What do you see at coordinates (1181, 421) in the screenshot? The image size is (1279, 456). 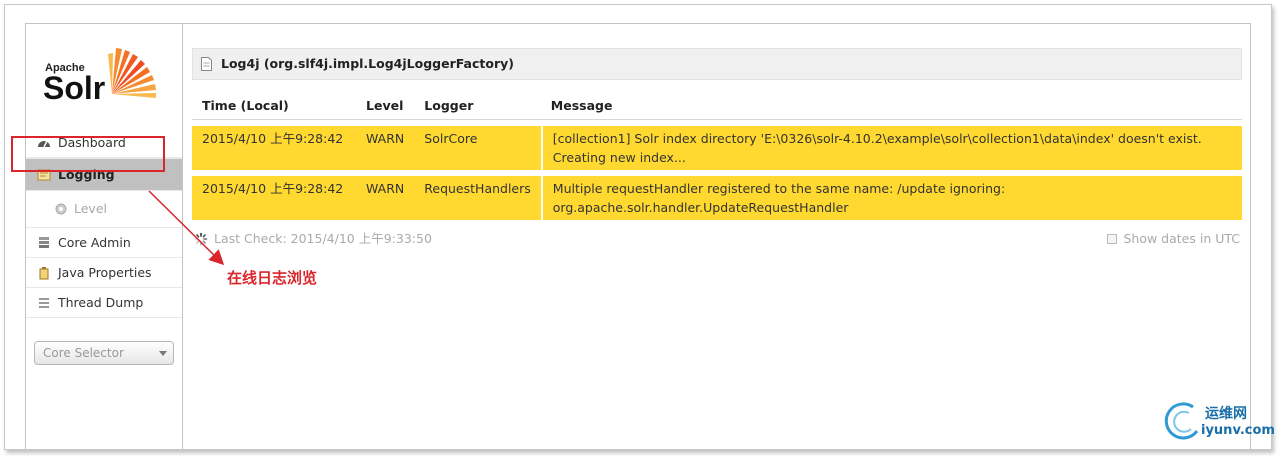 I see `watermark-logo-icon` at bounding box center [1181, 421].